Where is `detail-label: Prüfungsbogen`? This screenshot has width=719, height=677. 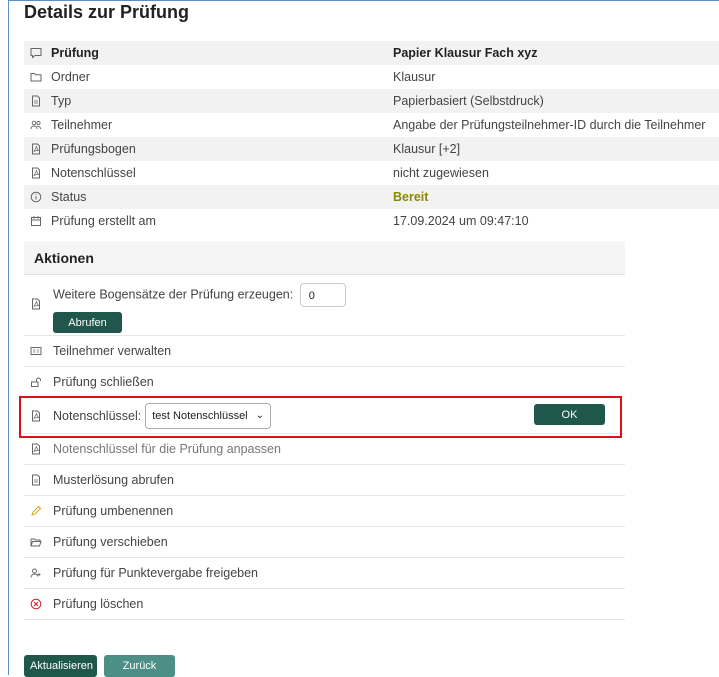 detail-label: Prüfungsbogen is located at coordinates (93, 149).